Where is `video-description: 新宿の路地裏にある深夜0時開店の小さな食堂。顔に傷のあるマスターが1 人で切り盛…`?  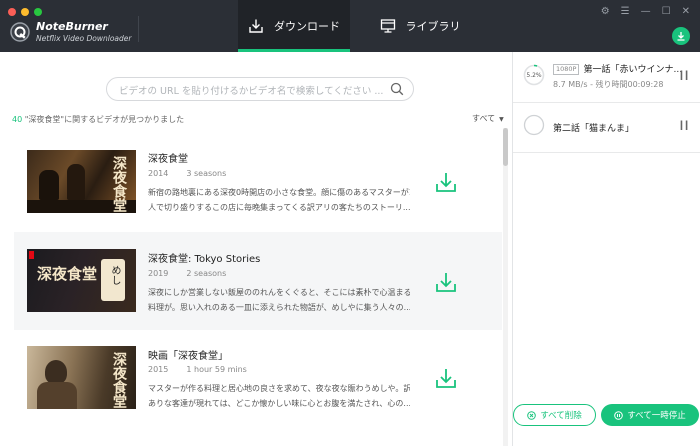
video-description: 新宿の路地裏にある深夜0時開店の小さな食堂。顔に傷のあるマスターが1 人で切り盛… is located at coordinates (279, 200).